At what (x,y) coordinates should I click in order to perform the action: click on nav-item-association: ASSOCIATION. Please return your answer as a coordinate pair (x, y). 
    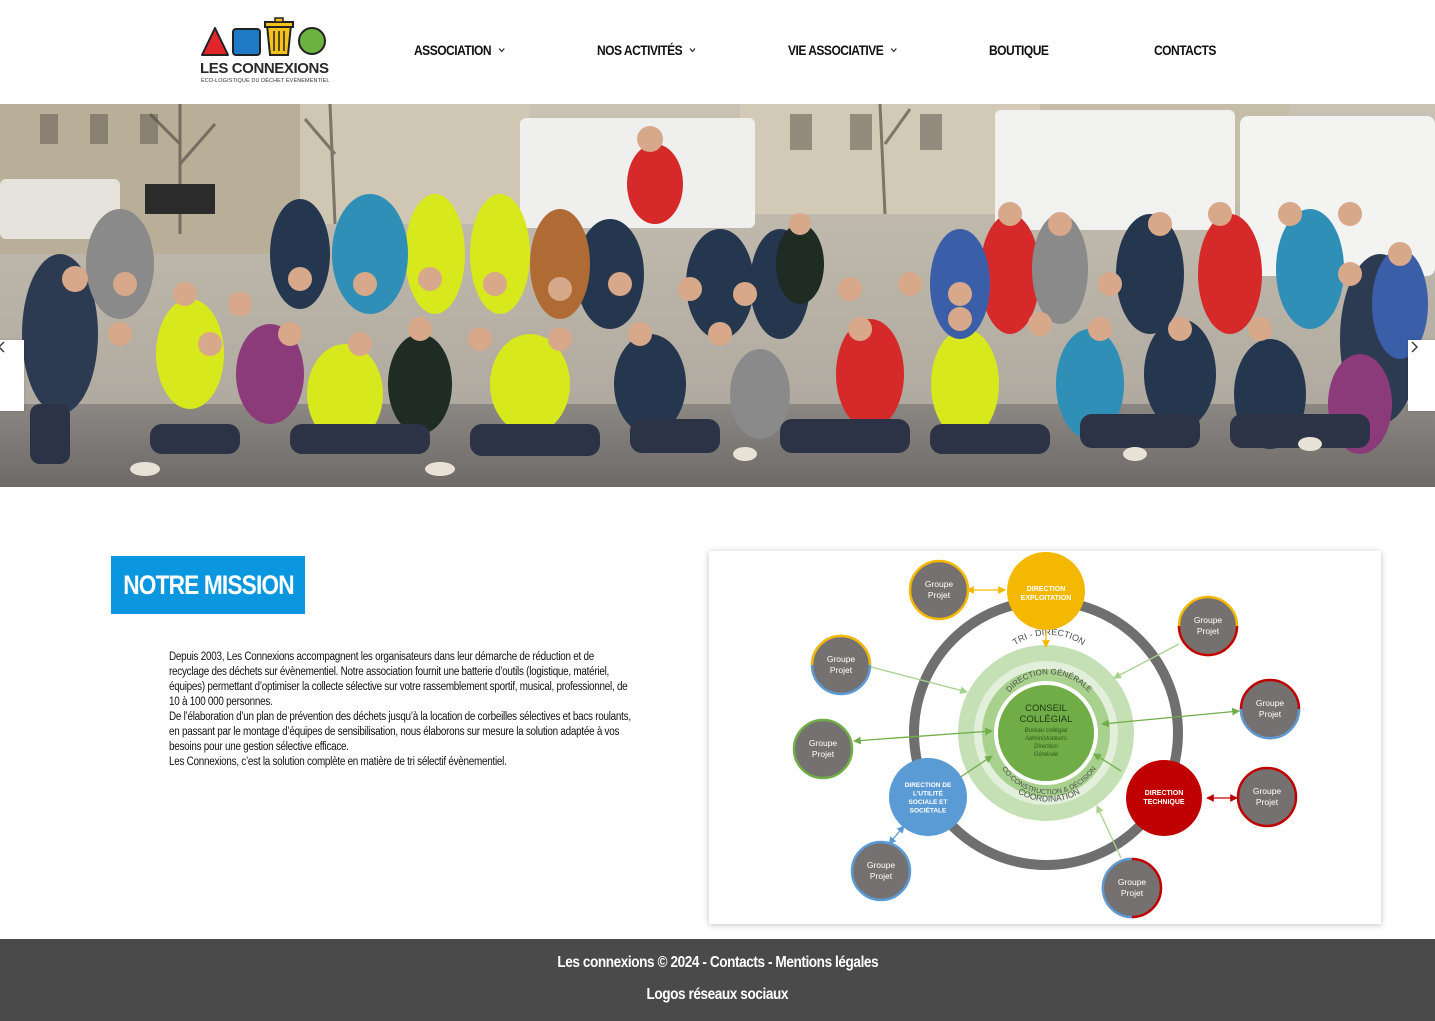
    Looking at the image, I should click on (460, 50).